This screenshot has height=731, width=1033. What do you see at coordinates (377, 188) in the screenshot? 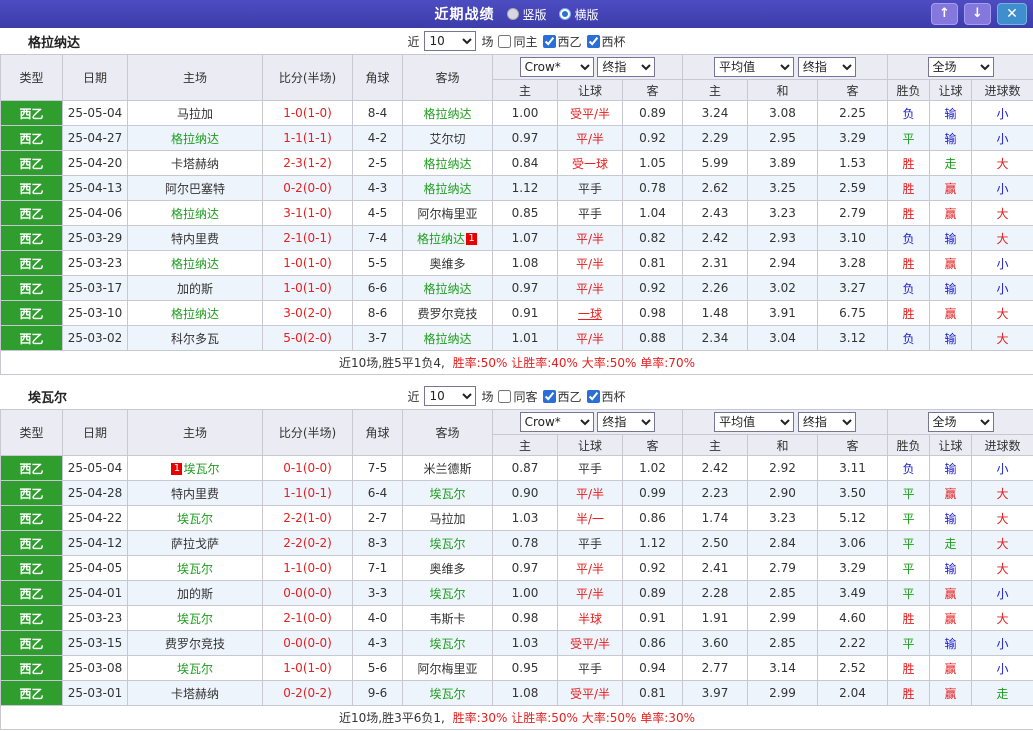
I see `corner-score: 4-3` at bounding box center [377, 188].